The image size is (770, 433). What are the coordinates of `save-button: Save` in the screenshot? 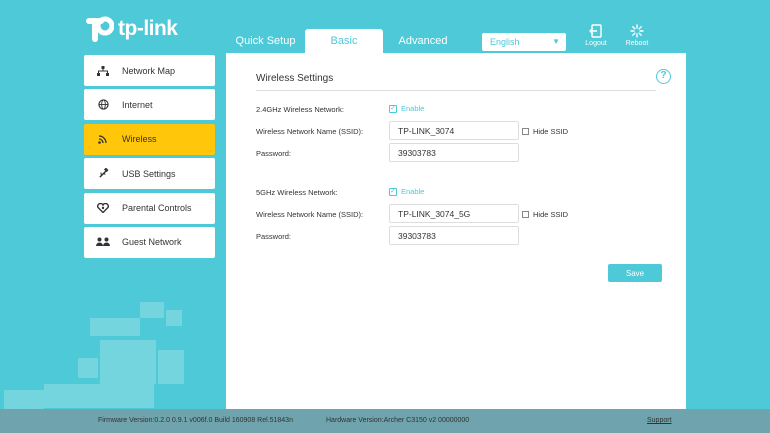 It's located at (635, 273).